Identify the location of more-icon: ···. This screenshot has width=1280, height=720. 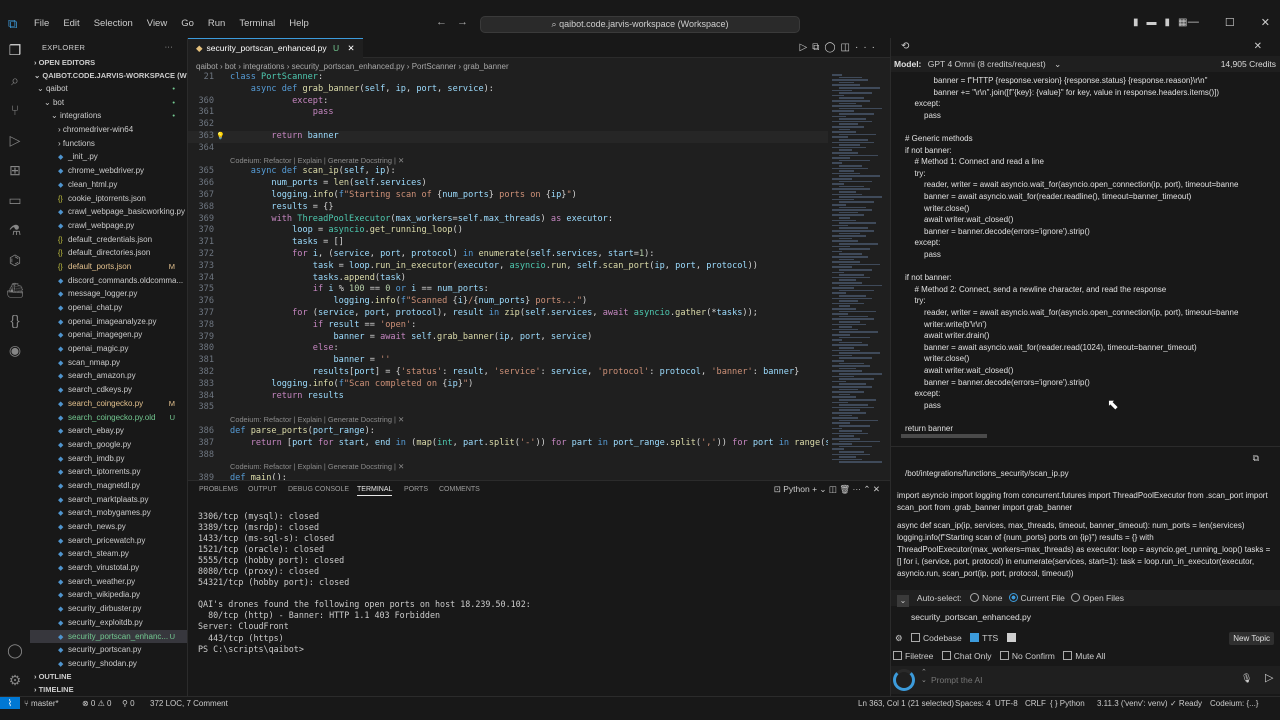
(857, 489).